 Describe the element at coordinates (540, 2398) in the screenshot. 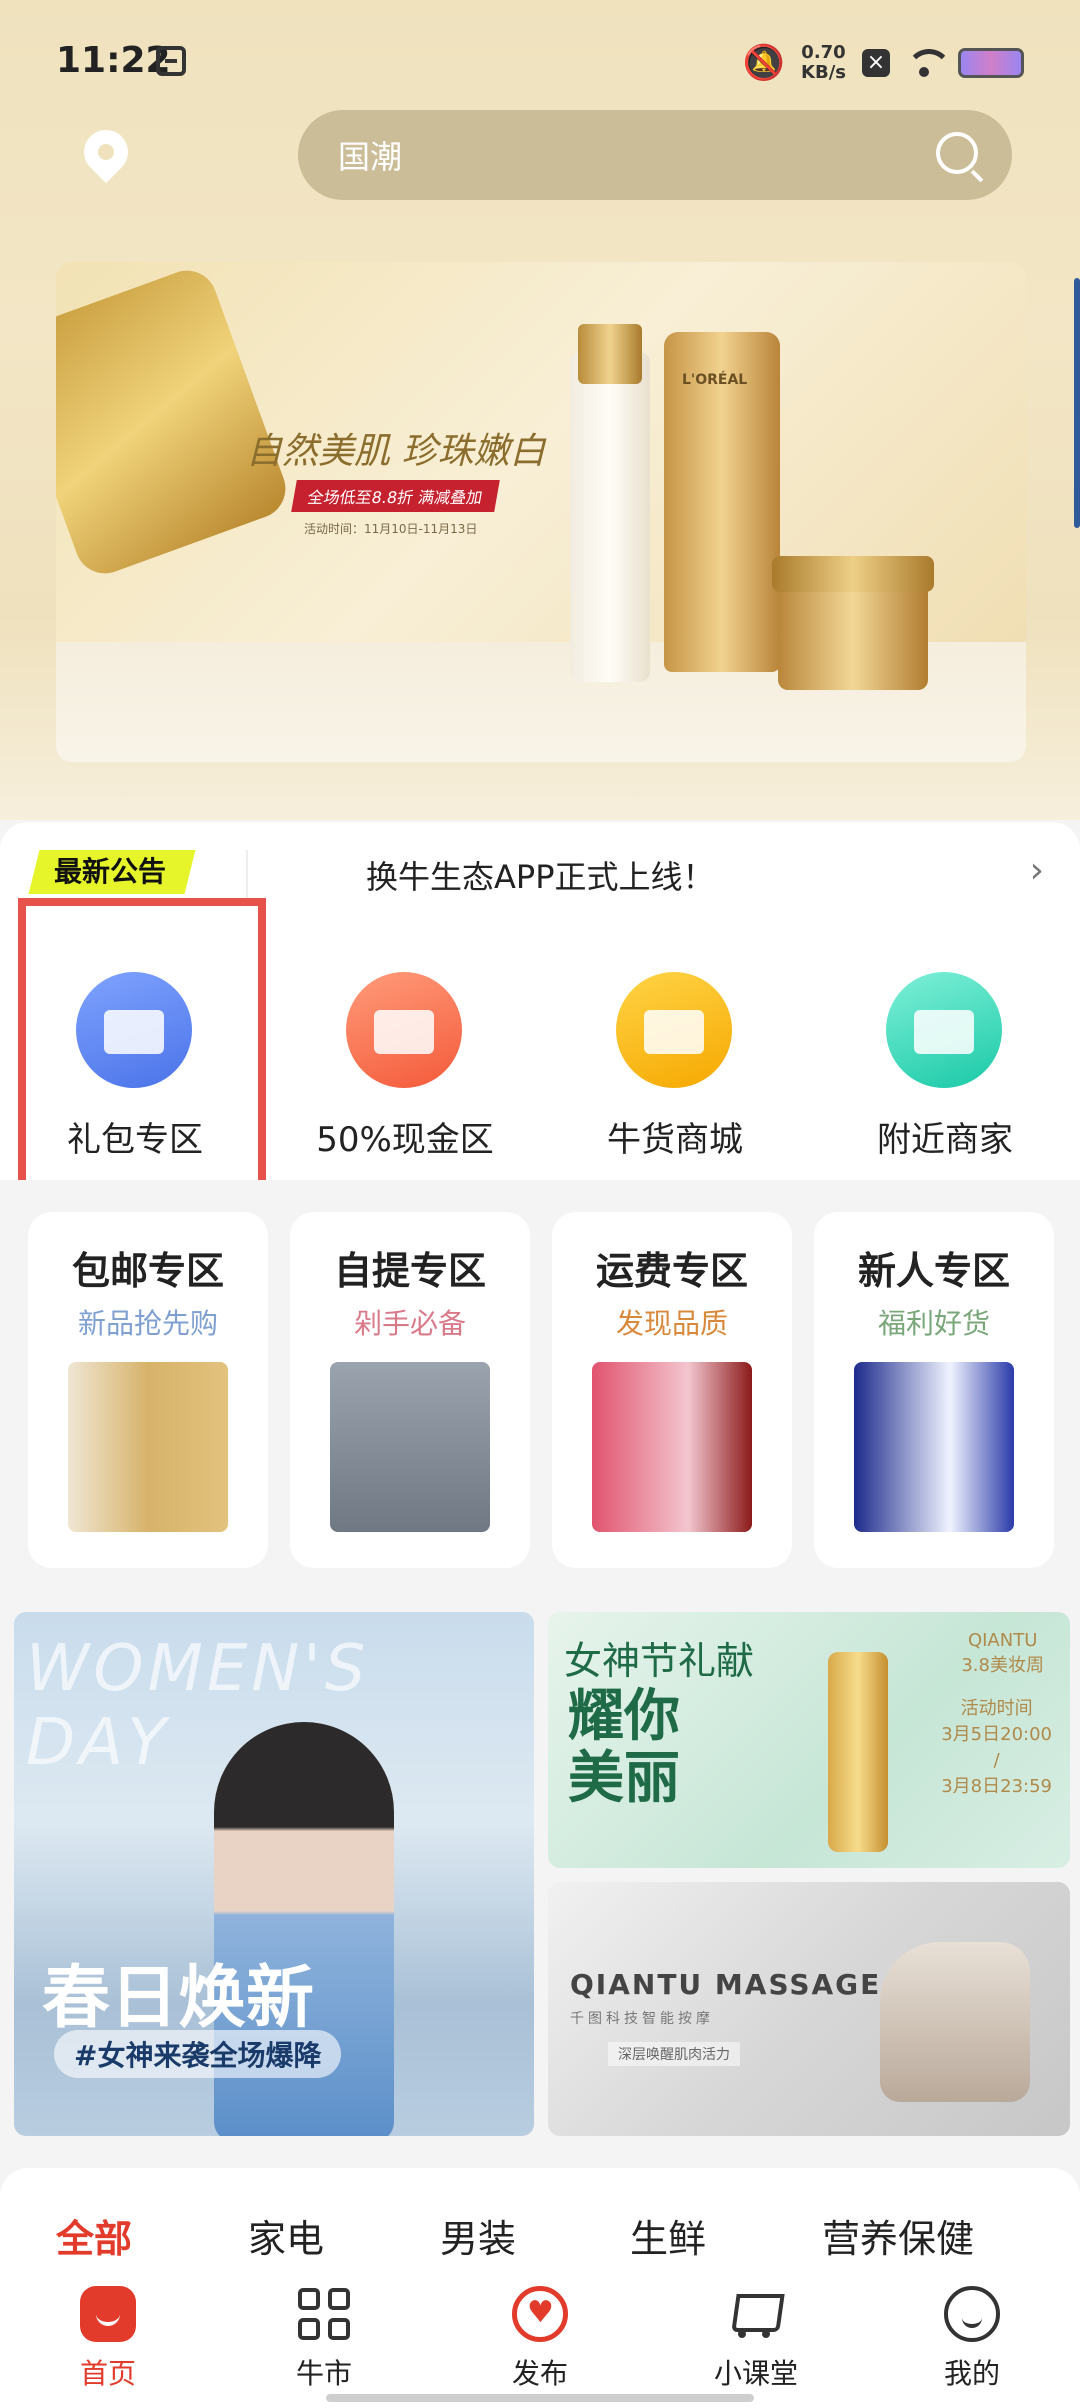

I see `home-indicator` at that location.